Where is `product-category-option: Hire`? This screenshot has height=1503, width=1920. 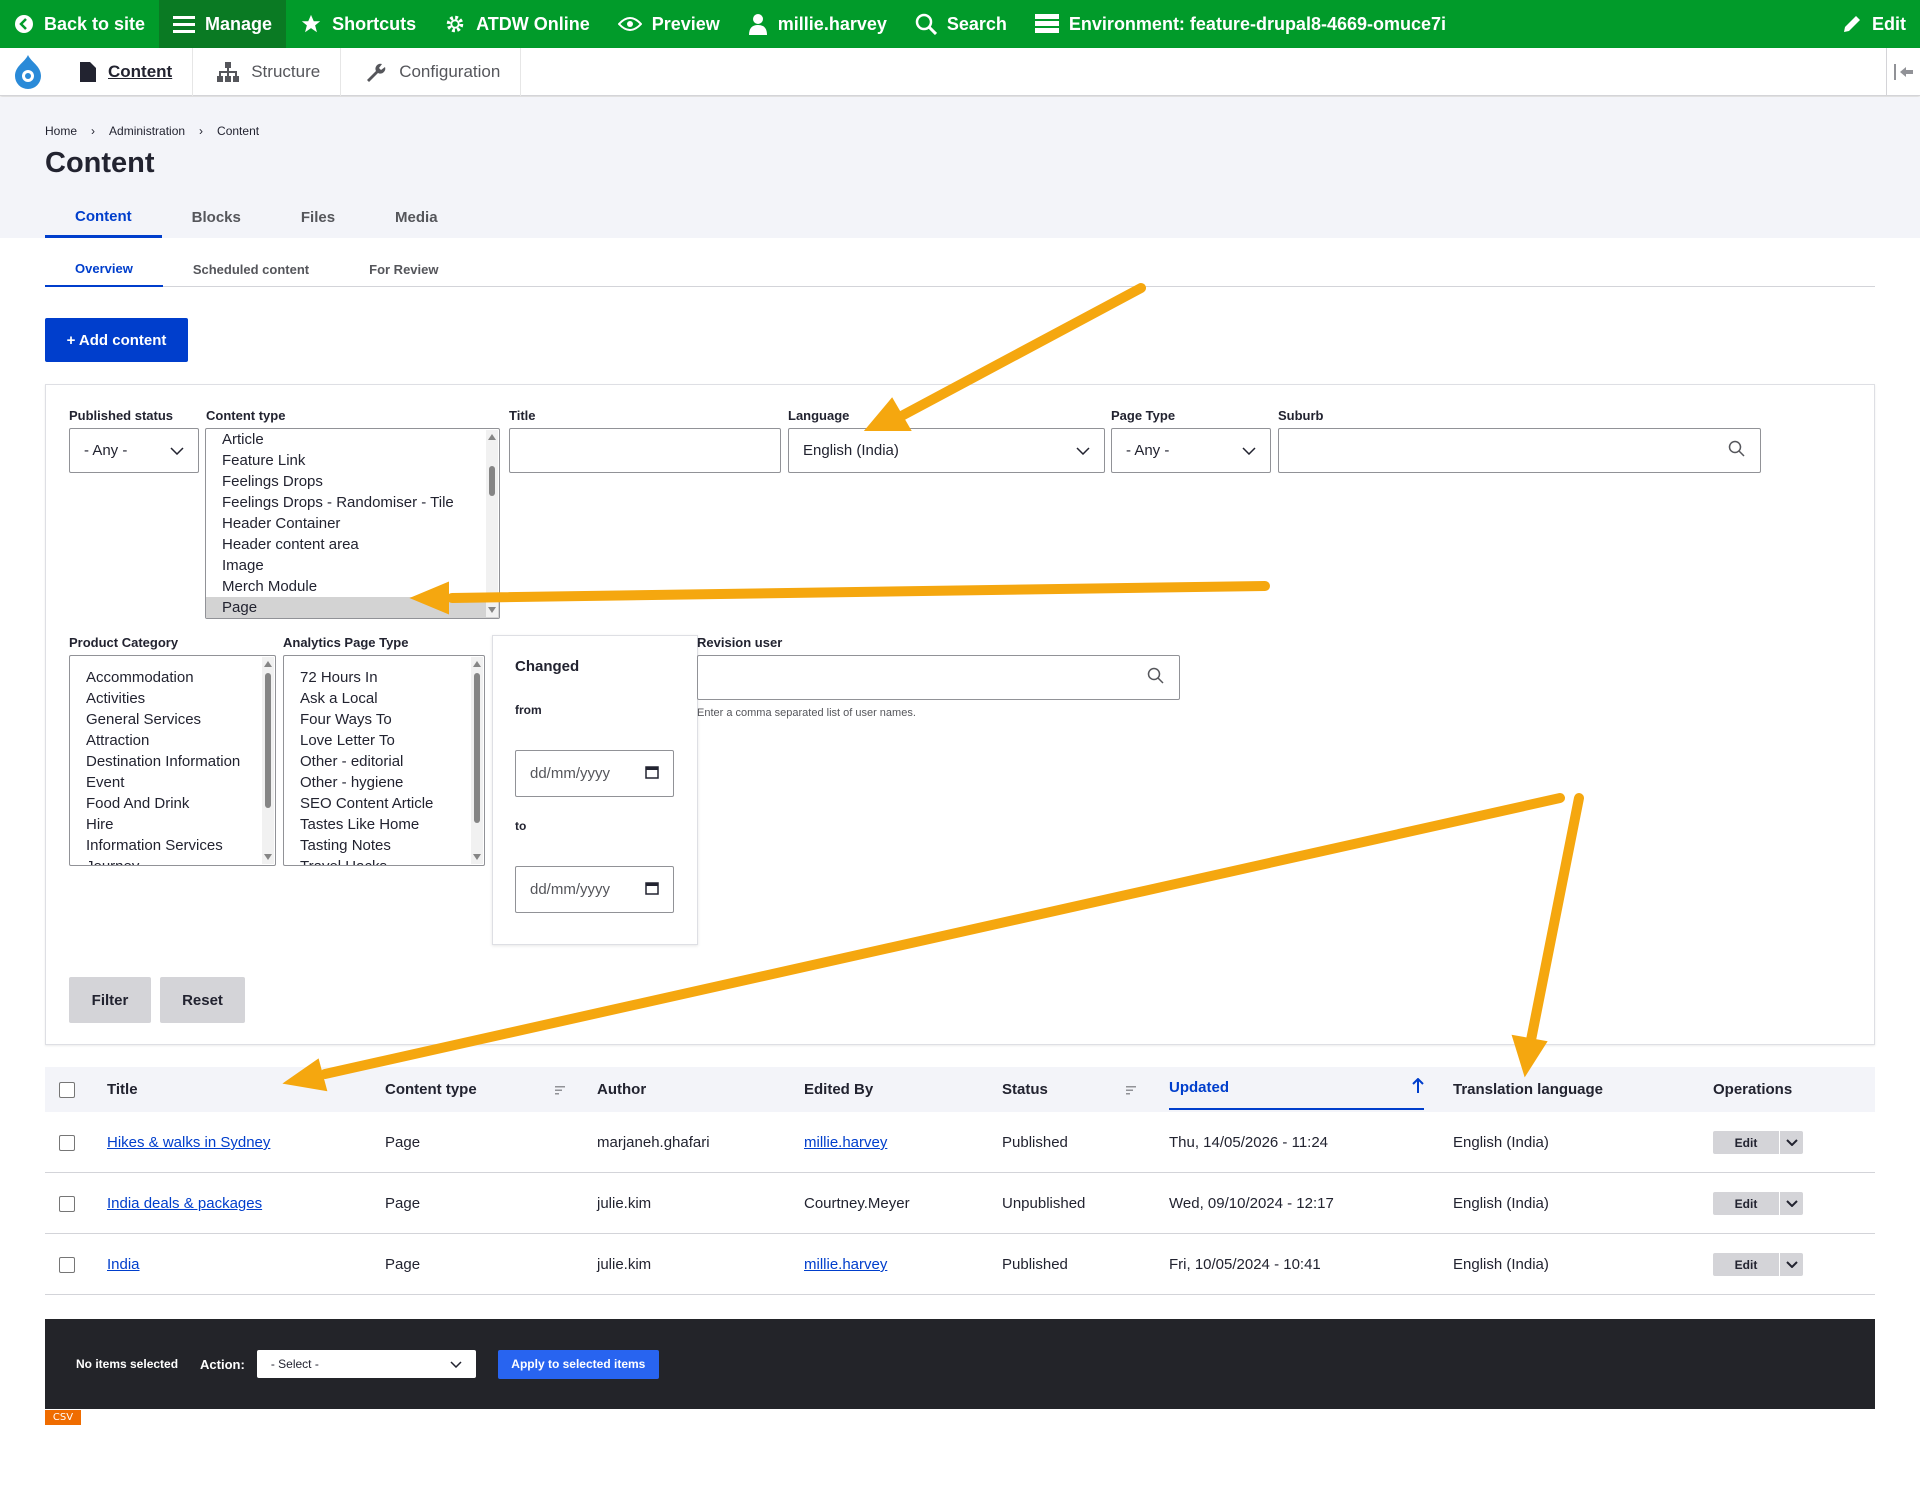 product-category-option: Hire is located at coordinates (172, 824).